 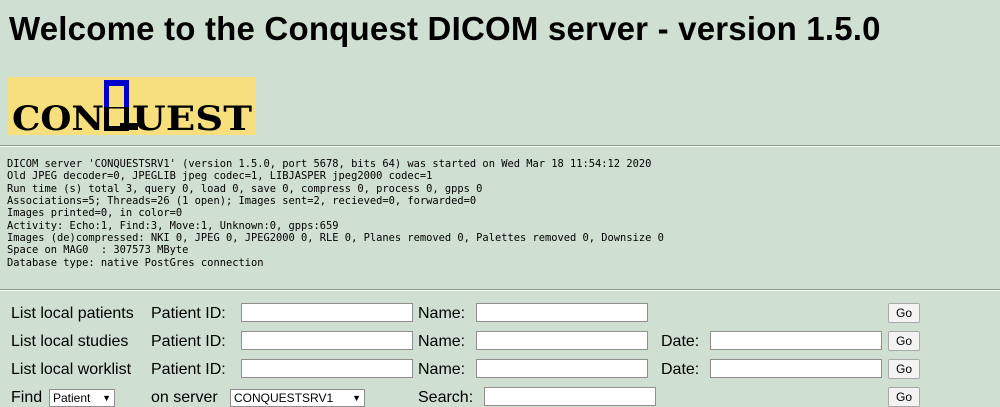 What do you see at coordinates (72, 398) in the screenshot?
I see `find-level-value: Patient` at bounding box center [72, 398].